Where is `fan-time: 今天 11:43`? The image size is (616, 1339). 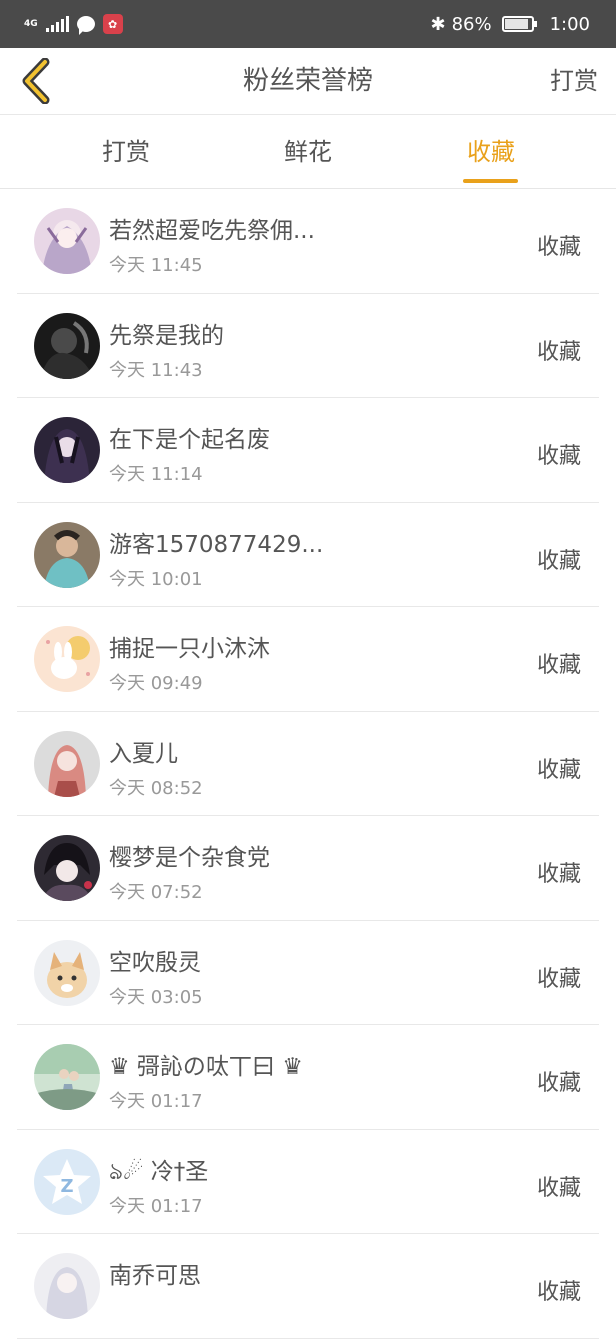 fan-time: 今天 11:43 is located at coordinates (156, 370).